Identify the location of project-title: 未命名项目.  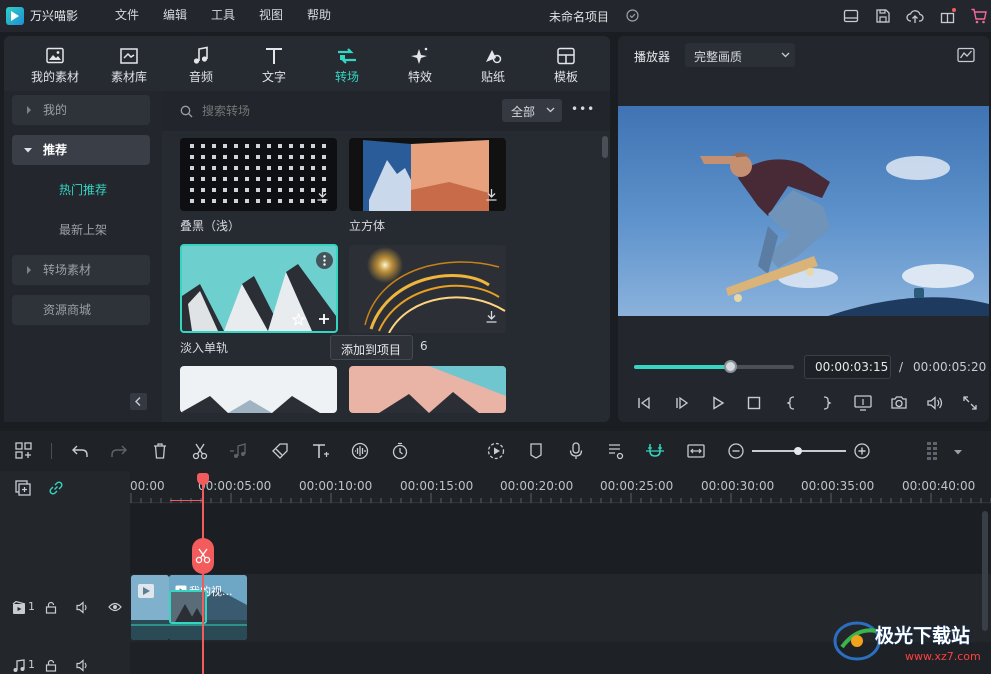
(579, 17).